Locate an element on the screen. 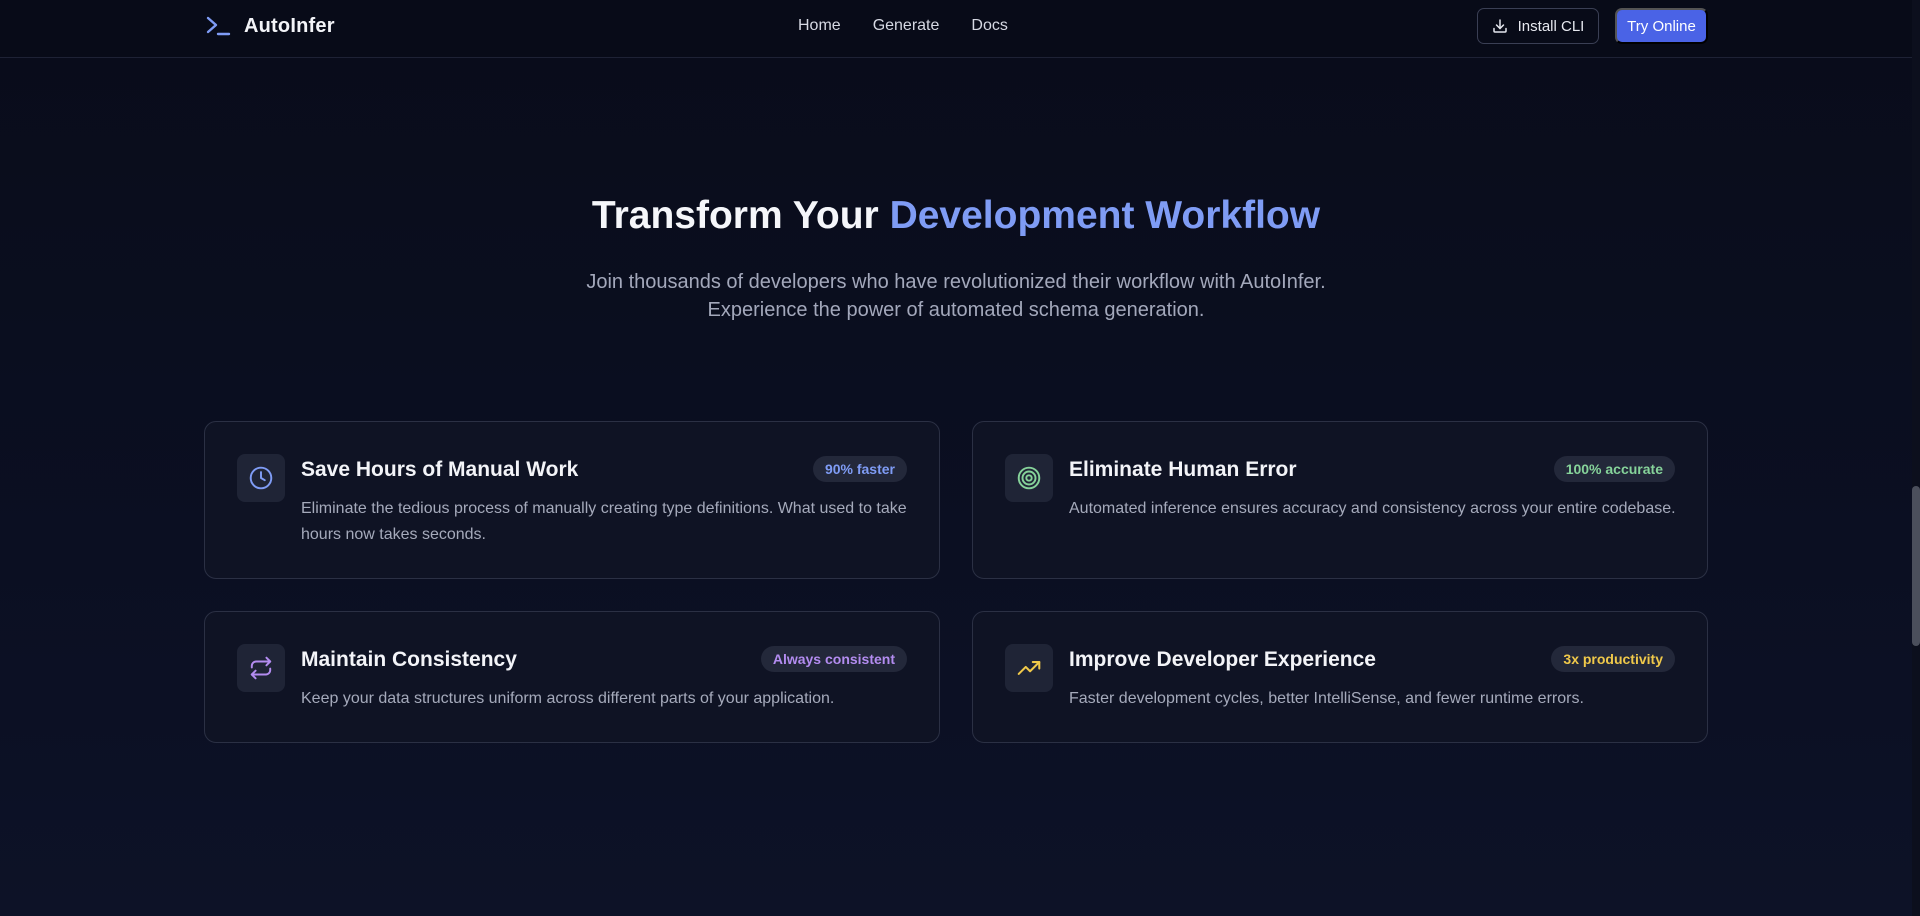 The height and width of the screenshot is (916, 1920). card-badge: 100% accurate is located at coordinates (1614, 469).